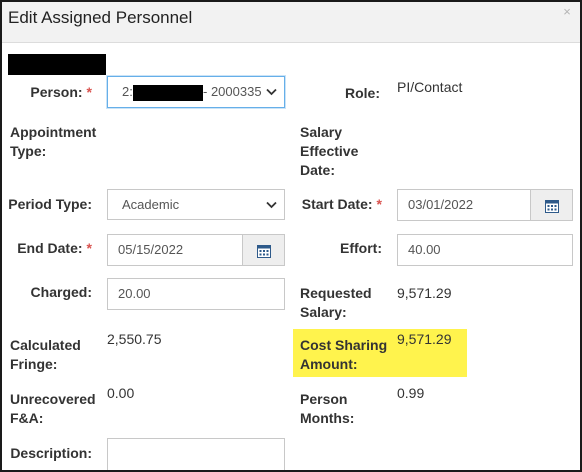  Describe the element at coordinates (291, 22) in the screenshot. I see `dialog-titlebar: Edit Assigned Personnel ×` at that location.